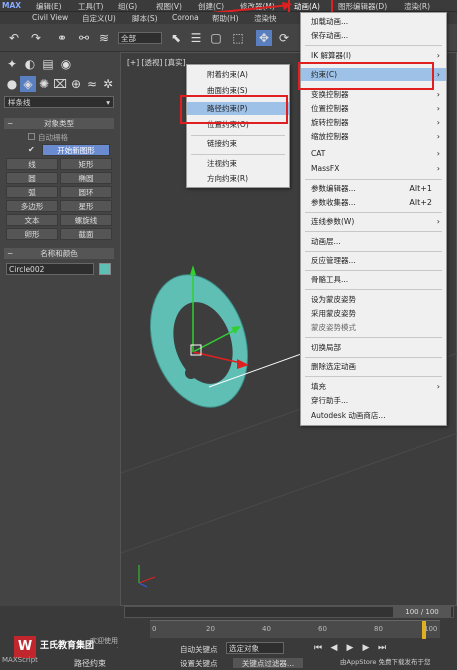  Describe the element at coordinates (382, 648) in the screenshot. I see `goto-end-icon: ⏭` at that location.